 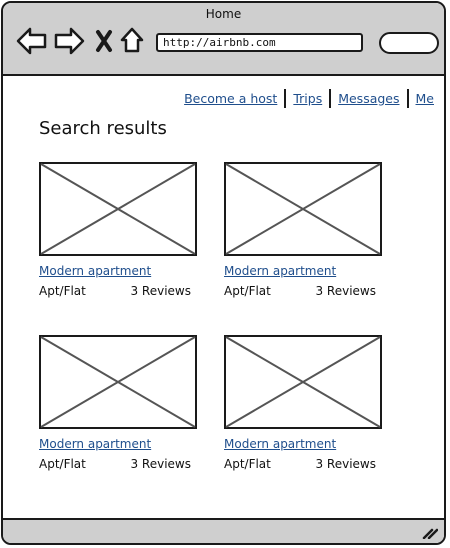 I want to click on nav-link-become-host: Become a host, so click(x=230, y=98).